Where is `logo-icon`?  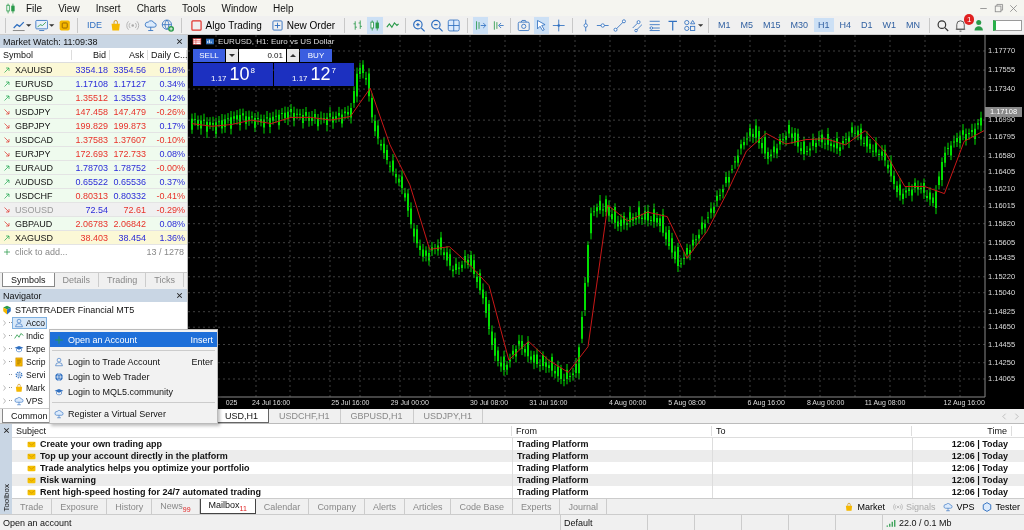 logo-icon is located at coordinates (7, 309).